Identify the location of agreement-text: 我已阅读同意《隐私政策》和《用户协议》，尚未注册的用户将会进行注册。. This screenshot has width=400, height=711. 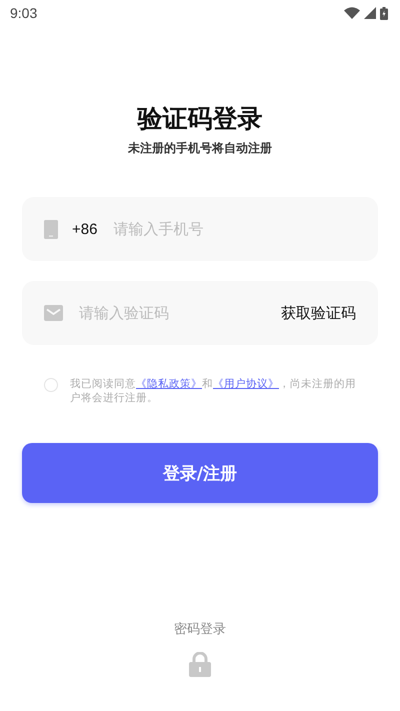
(213, 391).